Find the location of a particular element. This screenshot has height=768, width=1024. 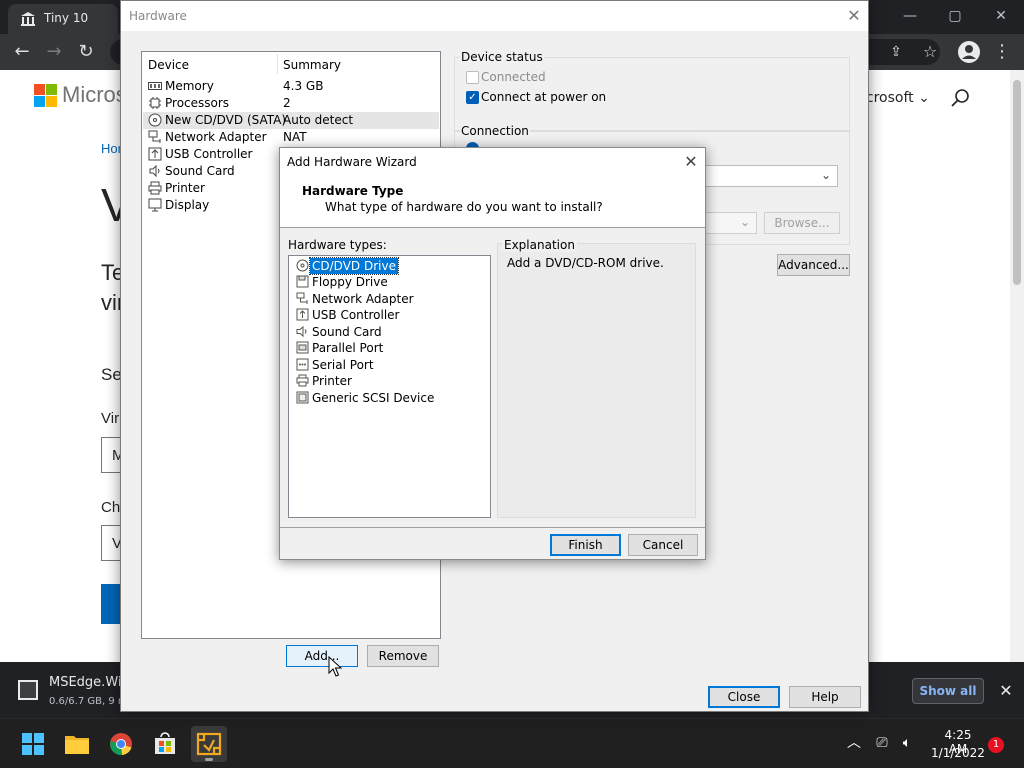

parallel-port-icon is located at coordinates (302, 347).